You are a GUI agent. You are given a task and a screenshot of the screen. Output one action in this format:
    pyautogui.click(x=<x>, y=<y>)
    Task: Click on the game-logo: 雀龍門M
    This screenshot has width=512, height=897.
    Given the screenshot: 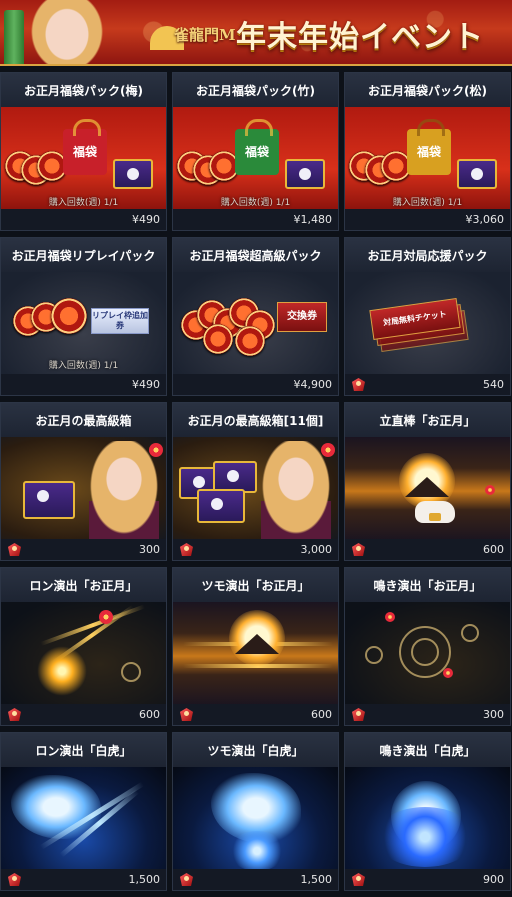 What is the action you would take?
    pyautogui.click(x=205, y=35)
    